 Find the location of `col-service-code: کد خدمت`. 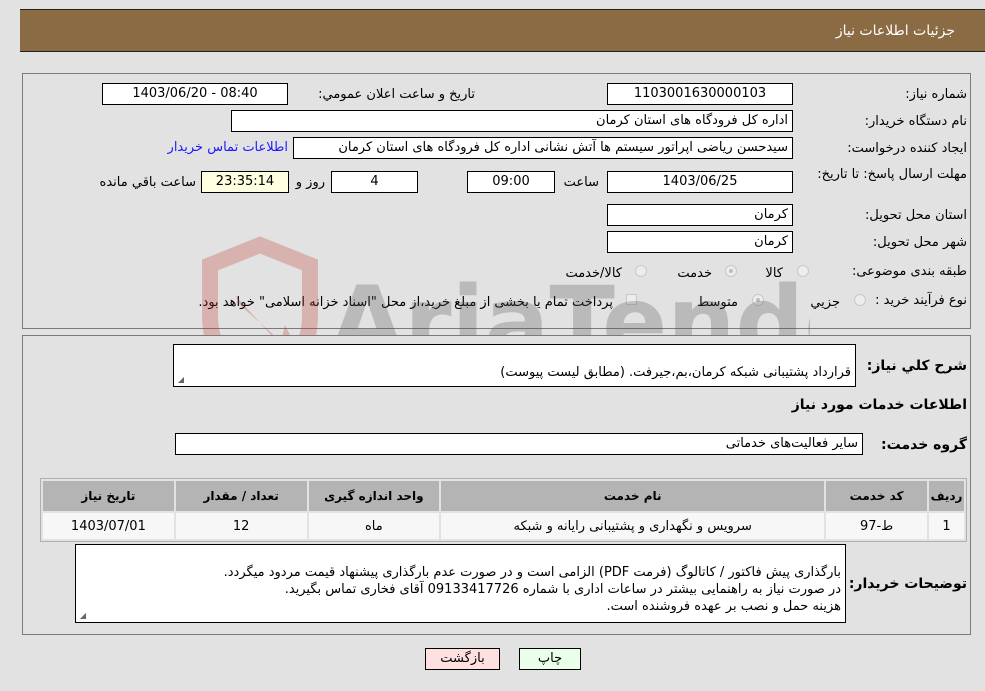

col-service-code: کد خدمت is located at coordinates (877, 496).